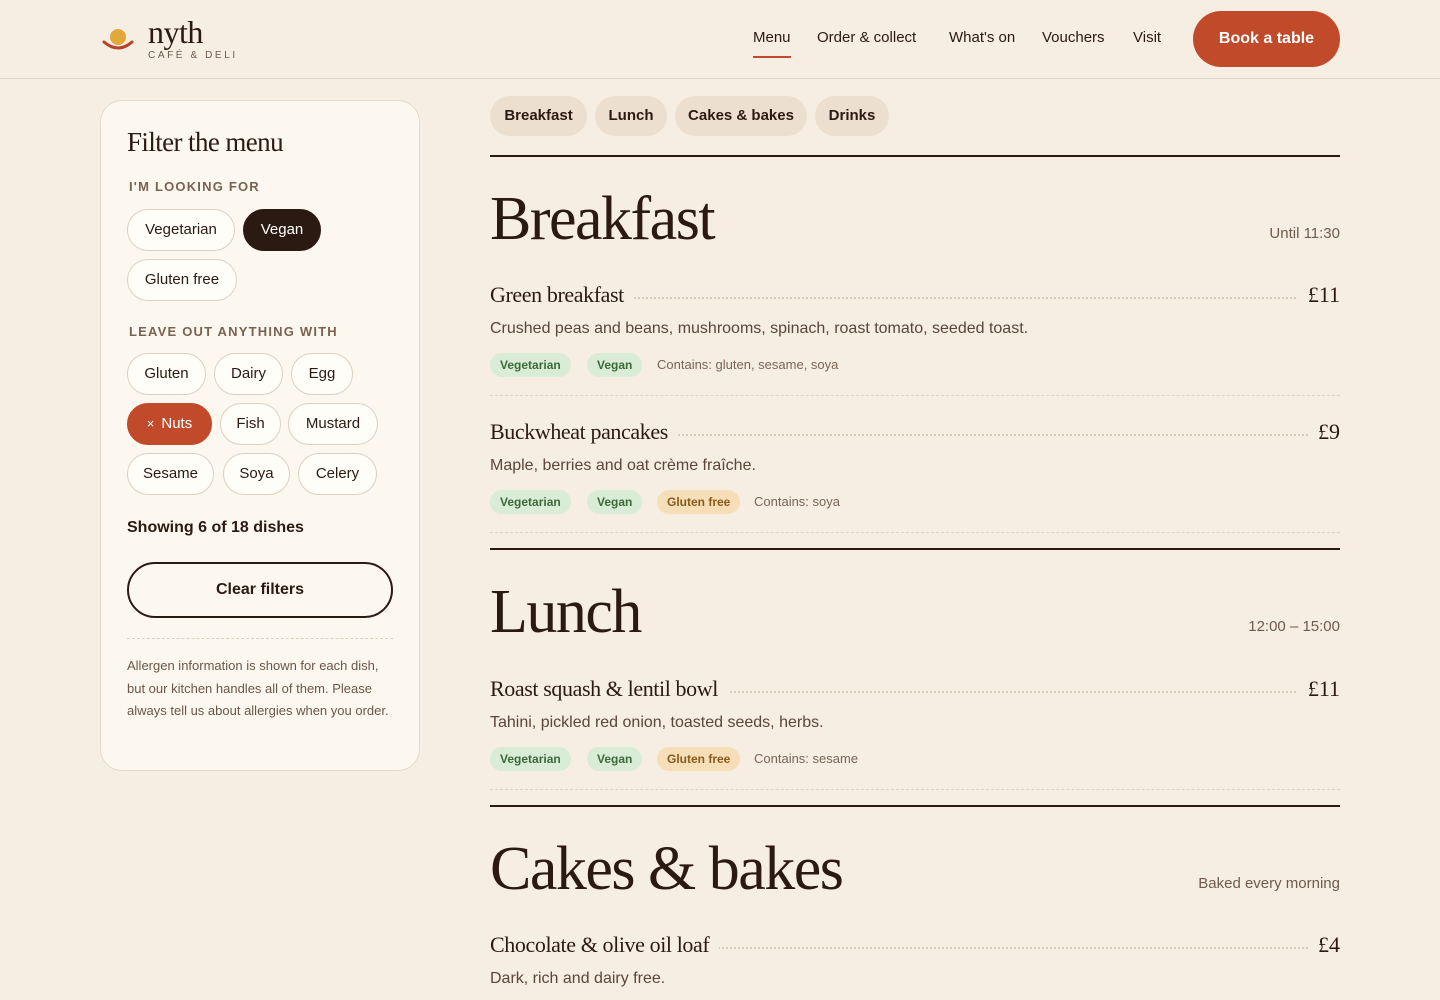  I want to click on chip-vegetarian: Vegetarian, so click(181, 230).